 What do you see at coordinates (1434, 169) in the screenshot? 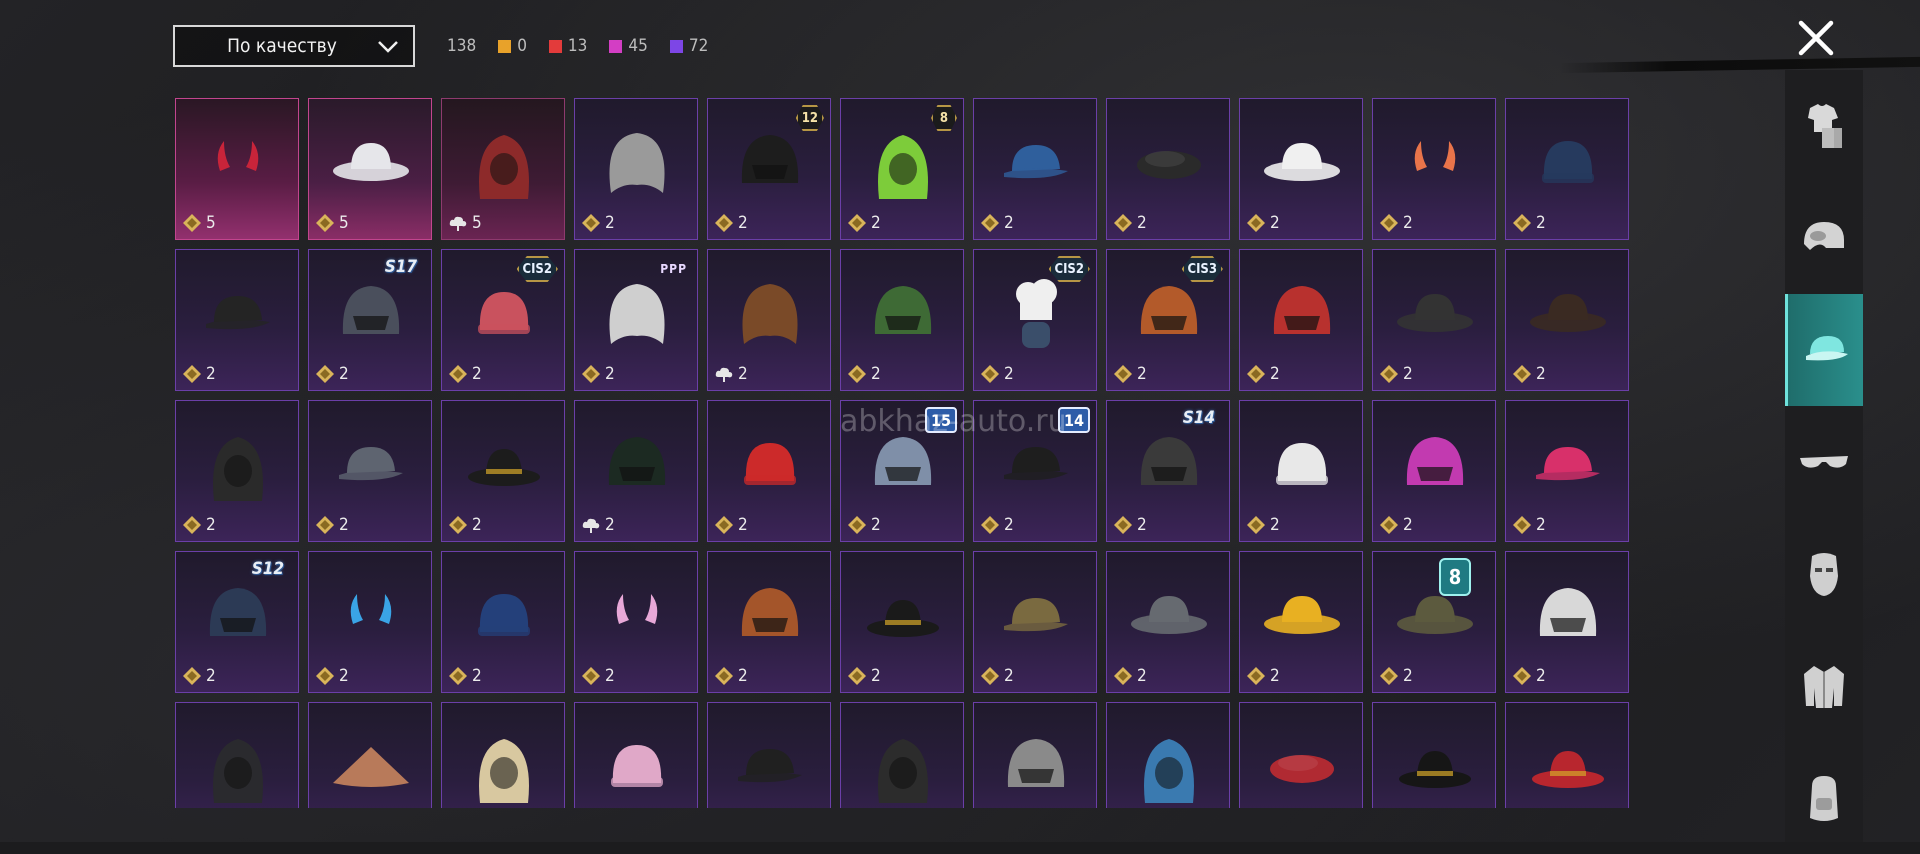
I see `item-tile-cat-ears: 2` at bounding box center [1434, 169].